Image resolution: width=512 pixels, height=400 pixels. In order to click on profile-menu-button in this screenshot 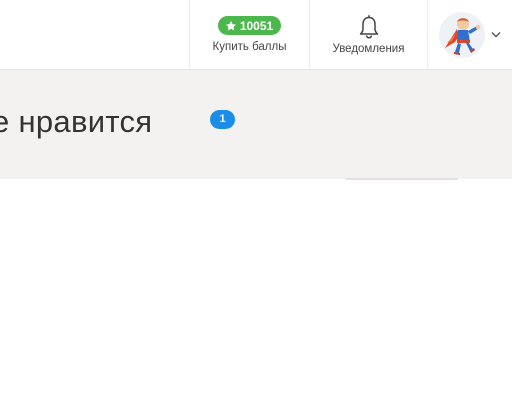, I will do `click(469, 34)`.